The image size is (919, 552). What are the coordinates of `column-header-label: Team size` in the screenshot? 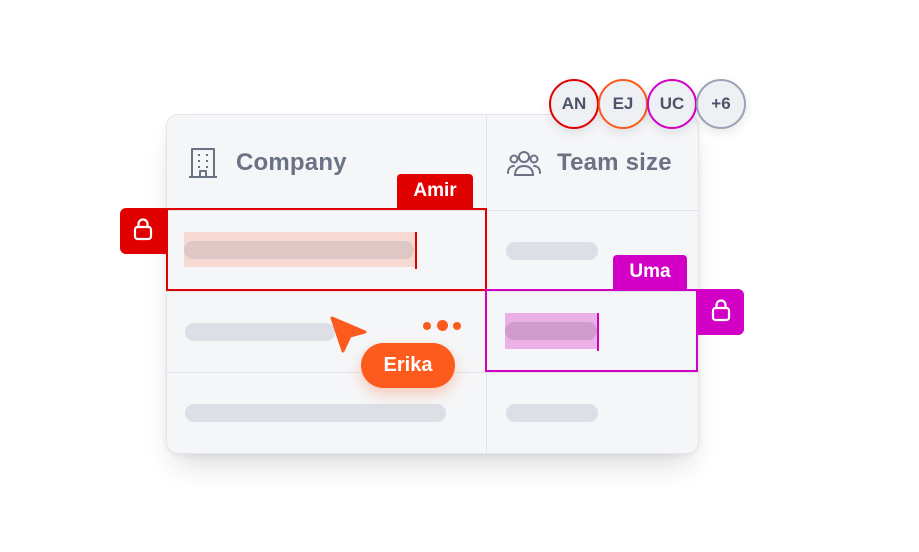 It's located at (614, 162).